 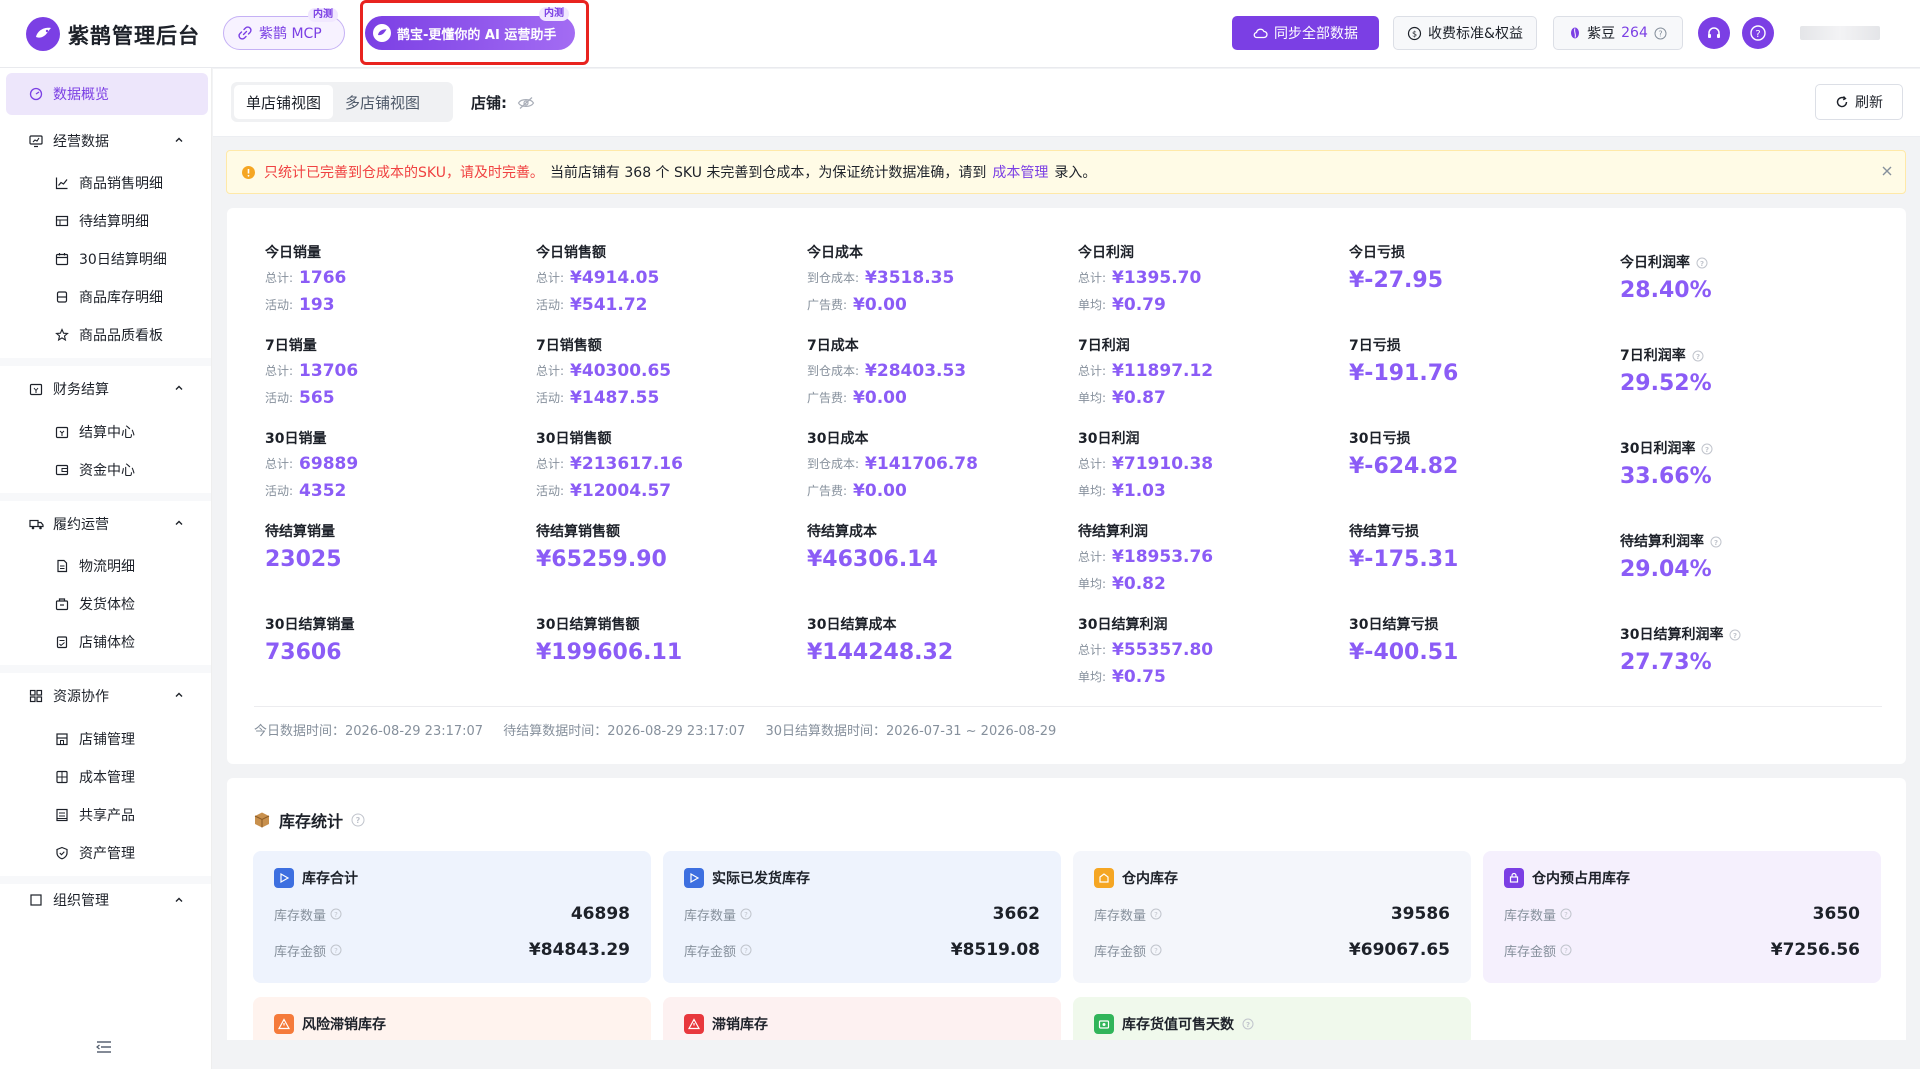 I want to click on stat-title: 30日利润率?, so click(x=1750, y=449).